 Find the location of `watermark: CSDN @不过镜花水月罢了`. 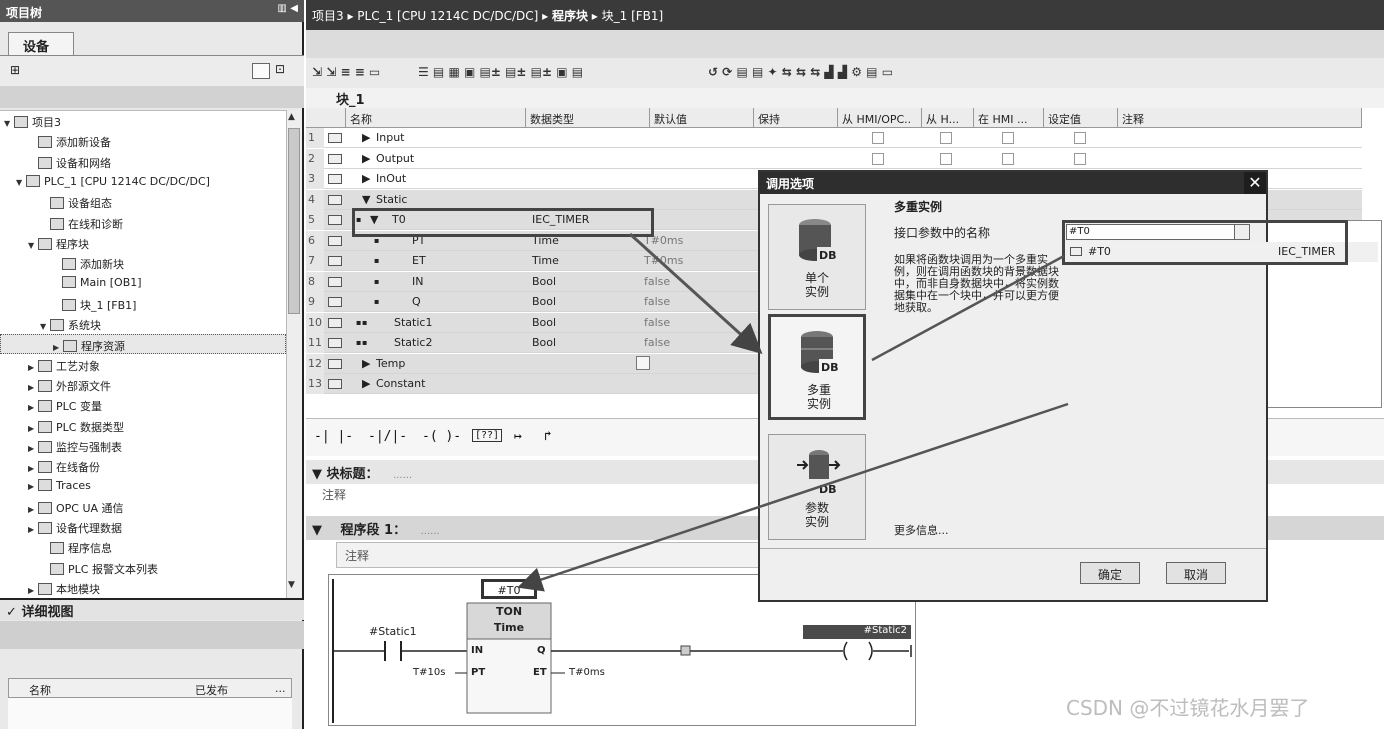

watermark: CSDN @不过镜花水月罢了 is located at coordinates (1188, 708).